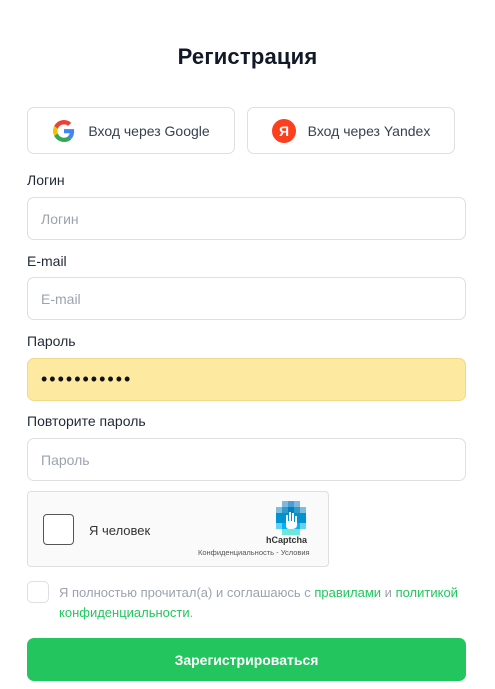 The width and height of the screenshot is (495, 689). I want to click on svg-text: Я, so click(284, 131).